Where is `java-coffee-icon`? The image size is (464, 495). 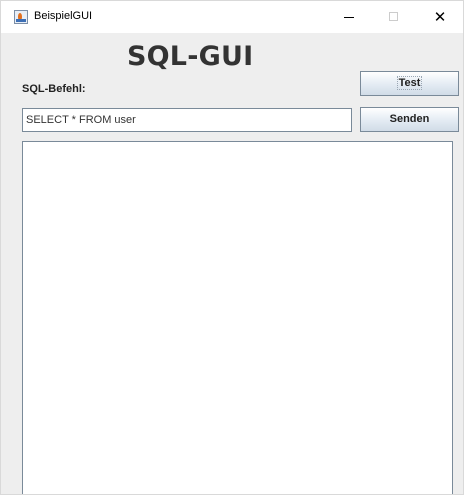 java-coffee-icon is located at coordinates (21, 17).